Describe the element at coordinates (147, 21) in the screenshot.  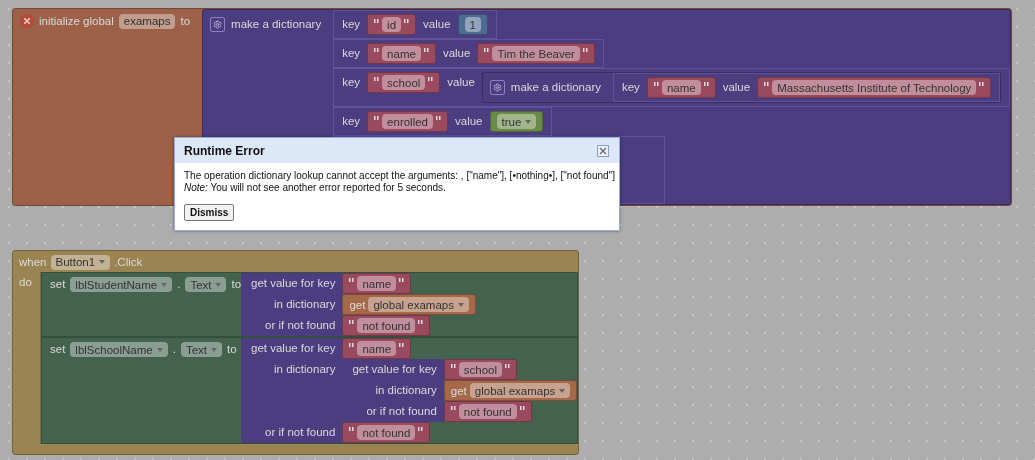
I see `variable-name-field: examaps` at that location.